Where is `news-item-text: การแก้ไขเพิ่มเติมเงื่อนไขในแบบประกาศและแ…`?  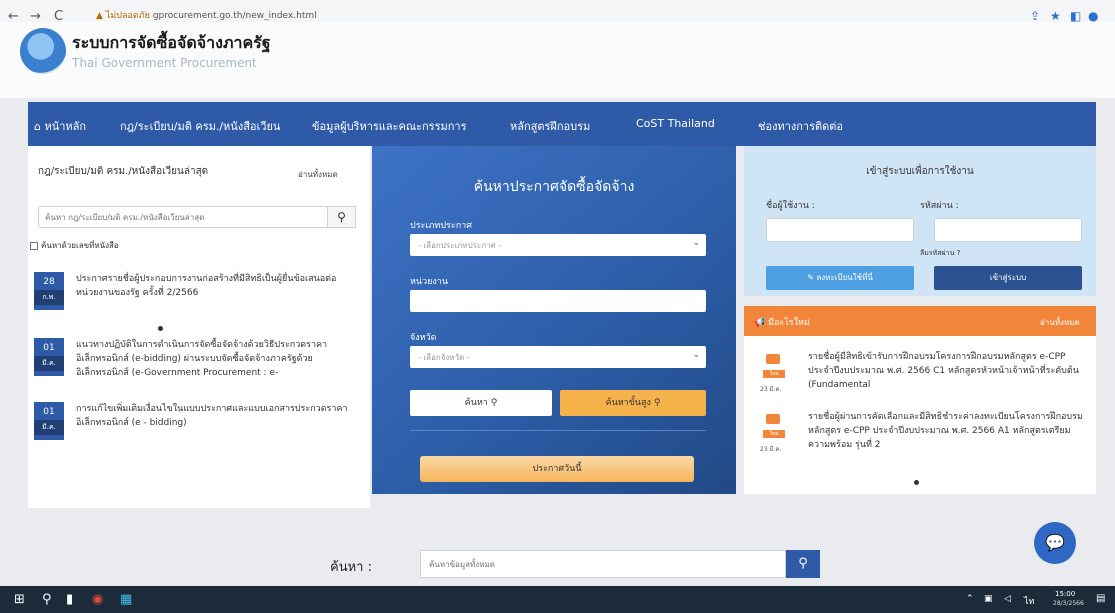
news-item-text: การแก้ไขเพิ่มเติมเงื่อนไขในแบบประกาศและแ… is located at coordinates (212, 416).